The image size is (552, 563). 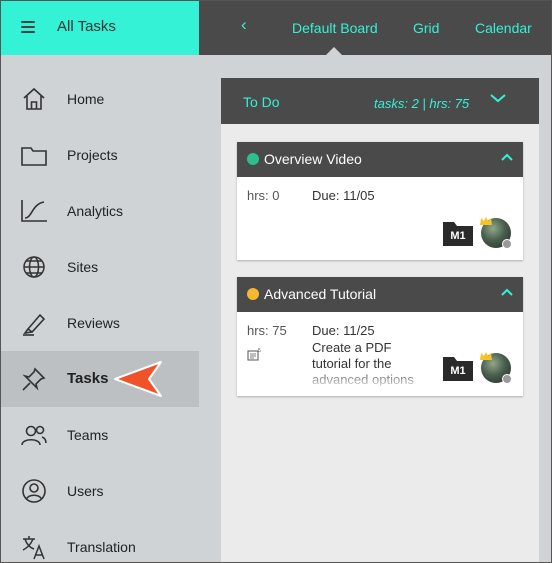 I want to click on page-title: All Tasks, so click(x=86, y=26).